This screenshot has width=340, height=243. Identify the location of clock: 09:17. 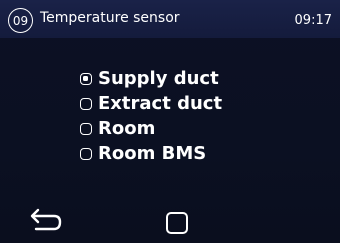
(313, 20).